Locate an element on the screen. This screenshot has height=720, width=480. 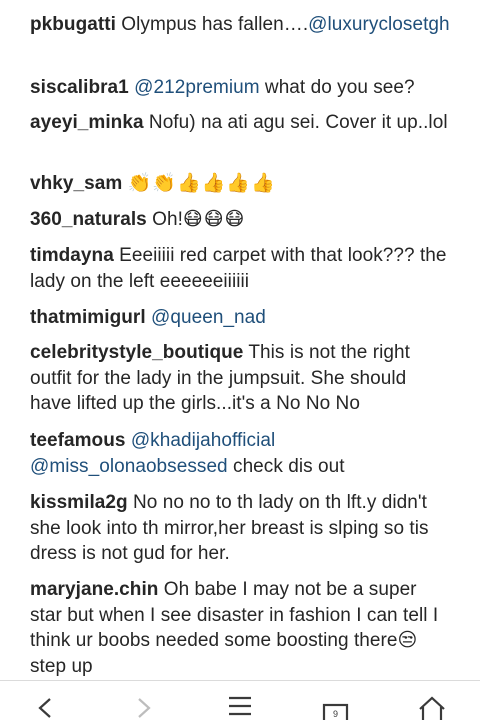
comment-emoji: 👏👏👍👍👍👍 is located at coordinates (201, 183).